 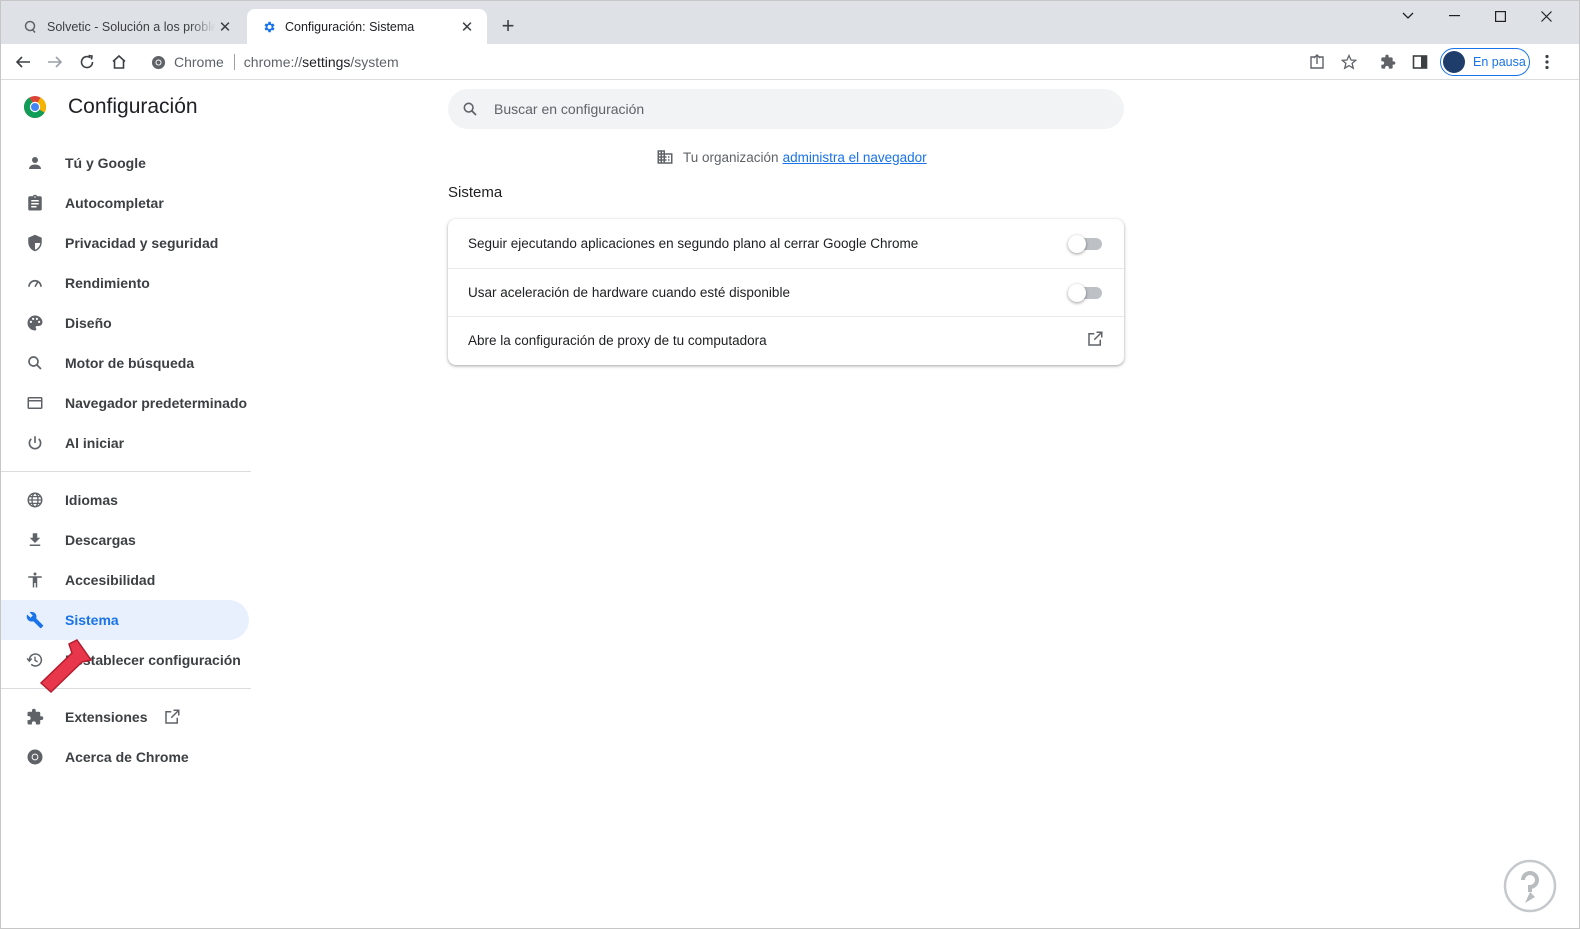 I want to click on sidebar-item-label: Motor de búsqueda, so click(x=130, y=363).